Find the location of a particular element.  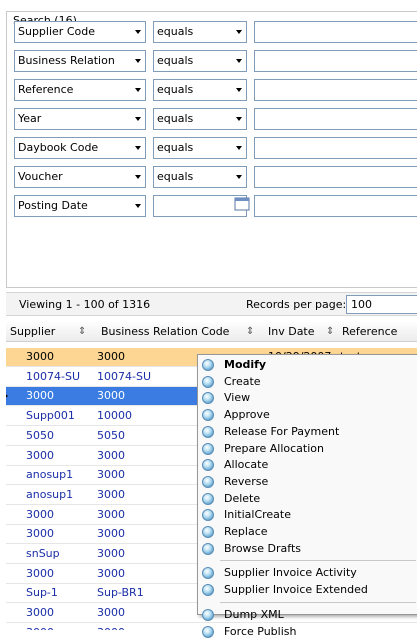

field-select: Reference is located at coordinates (80, 90).